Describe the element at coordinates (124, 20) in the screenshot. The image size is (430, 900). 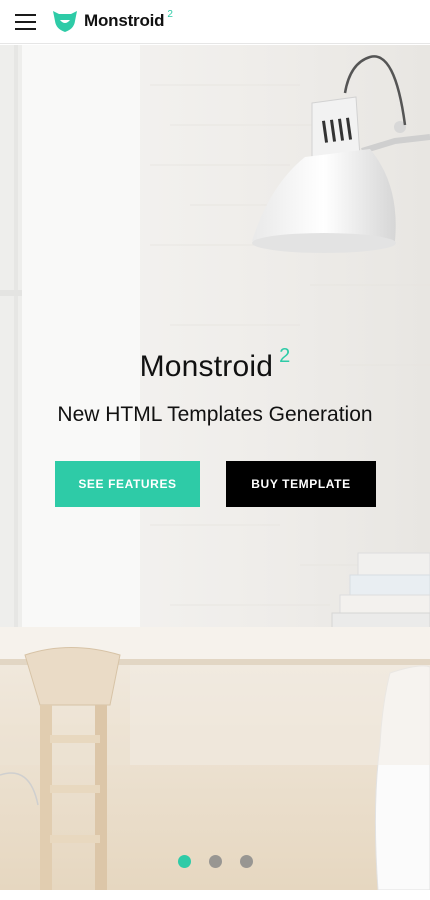
I see `brand-name: Monstroid` at that location.